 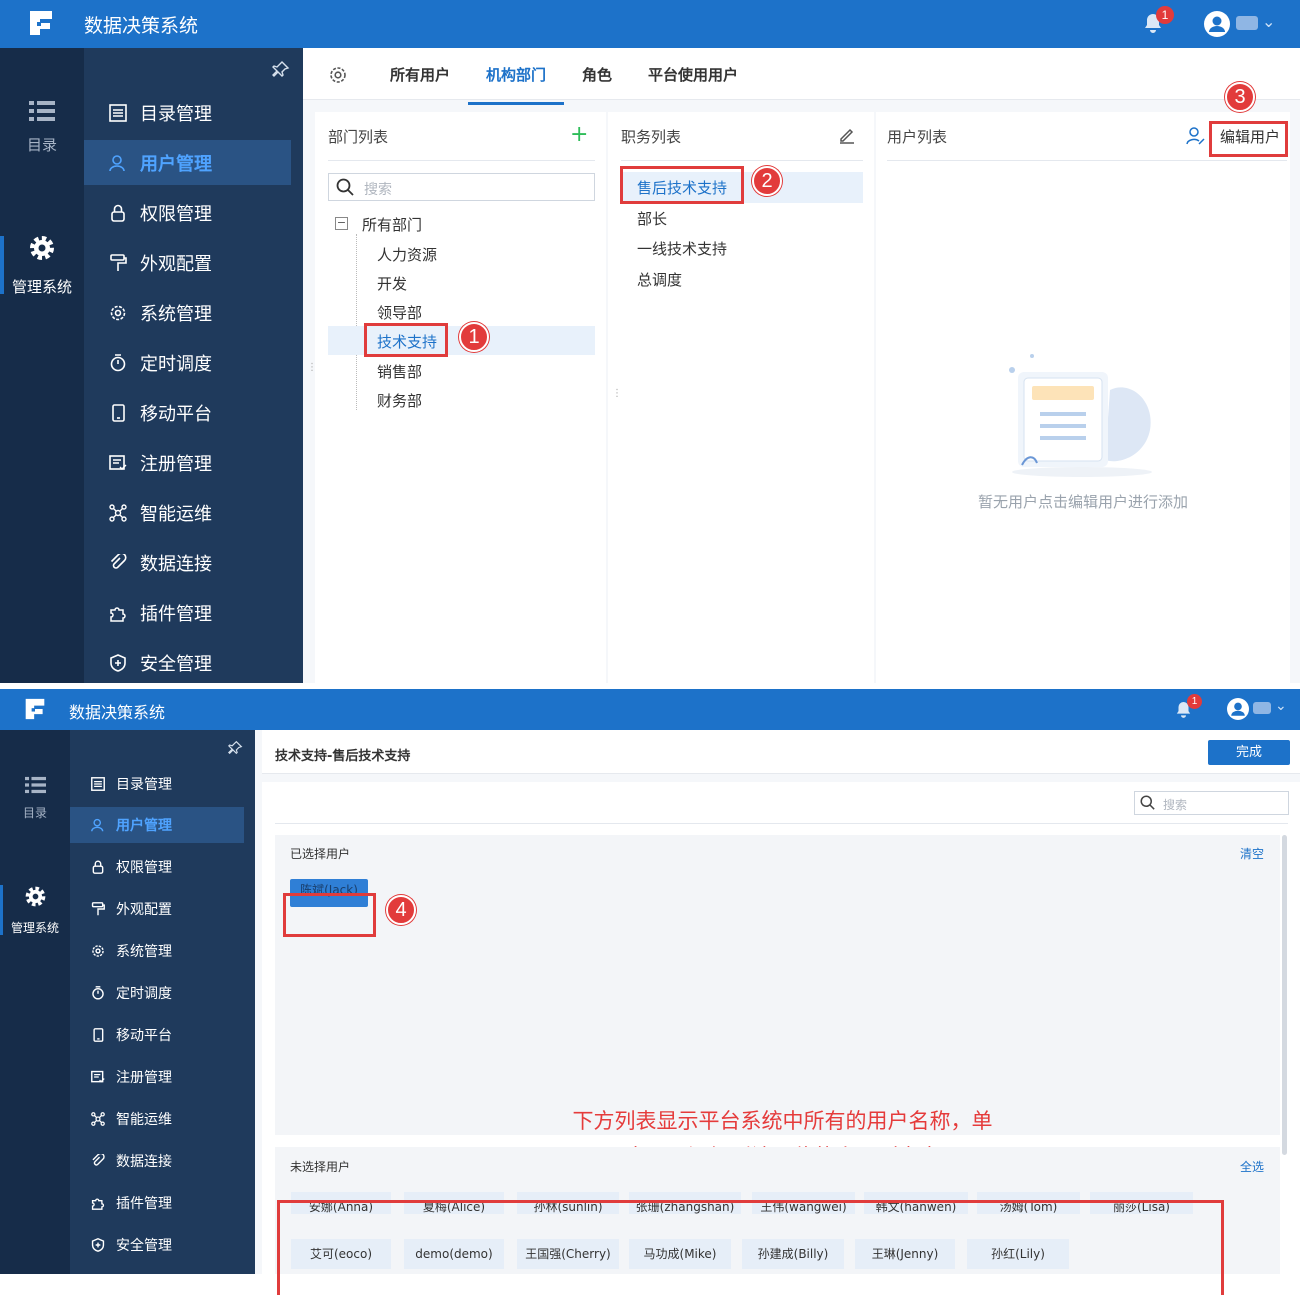 I want to click on tab-roles: 角色, so click(x=597, y=74).